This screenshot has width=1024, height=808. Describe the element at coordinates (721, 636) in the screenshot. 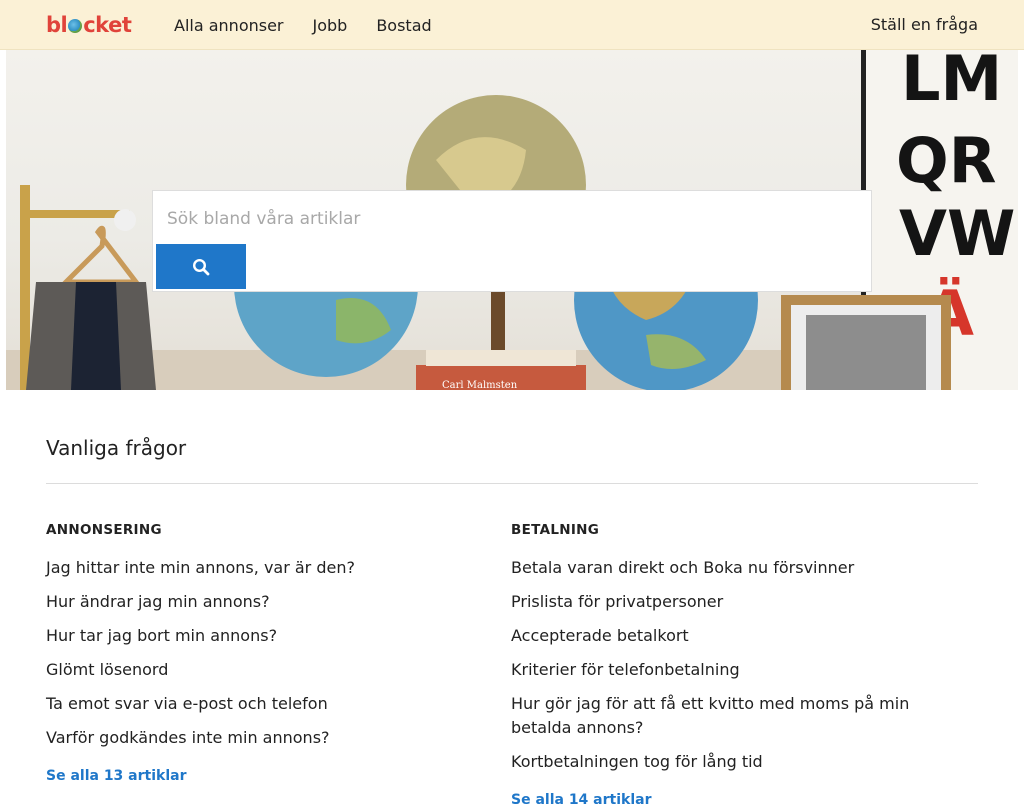

I see `faq-link: Accepterade betalkort` at that location.